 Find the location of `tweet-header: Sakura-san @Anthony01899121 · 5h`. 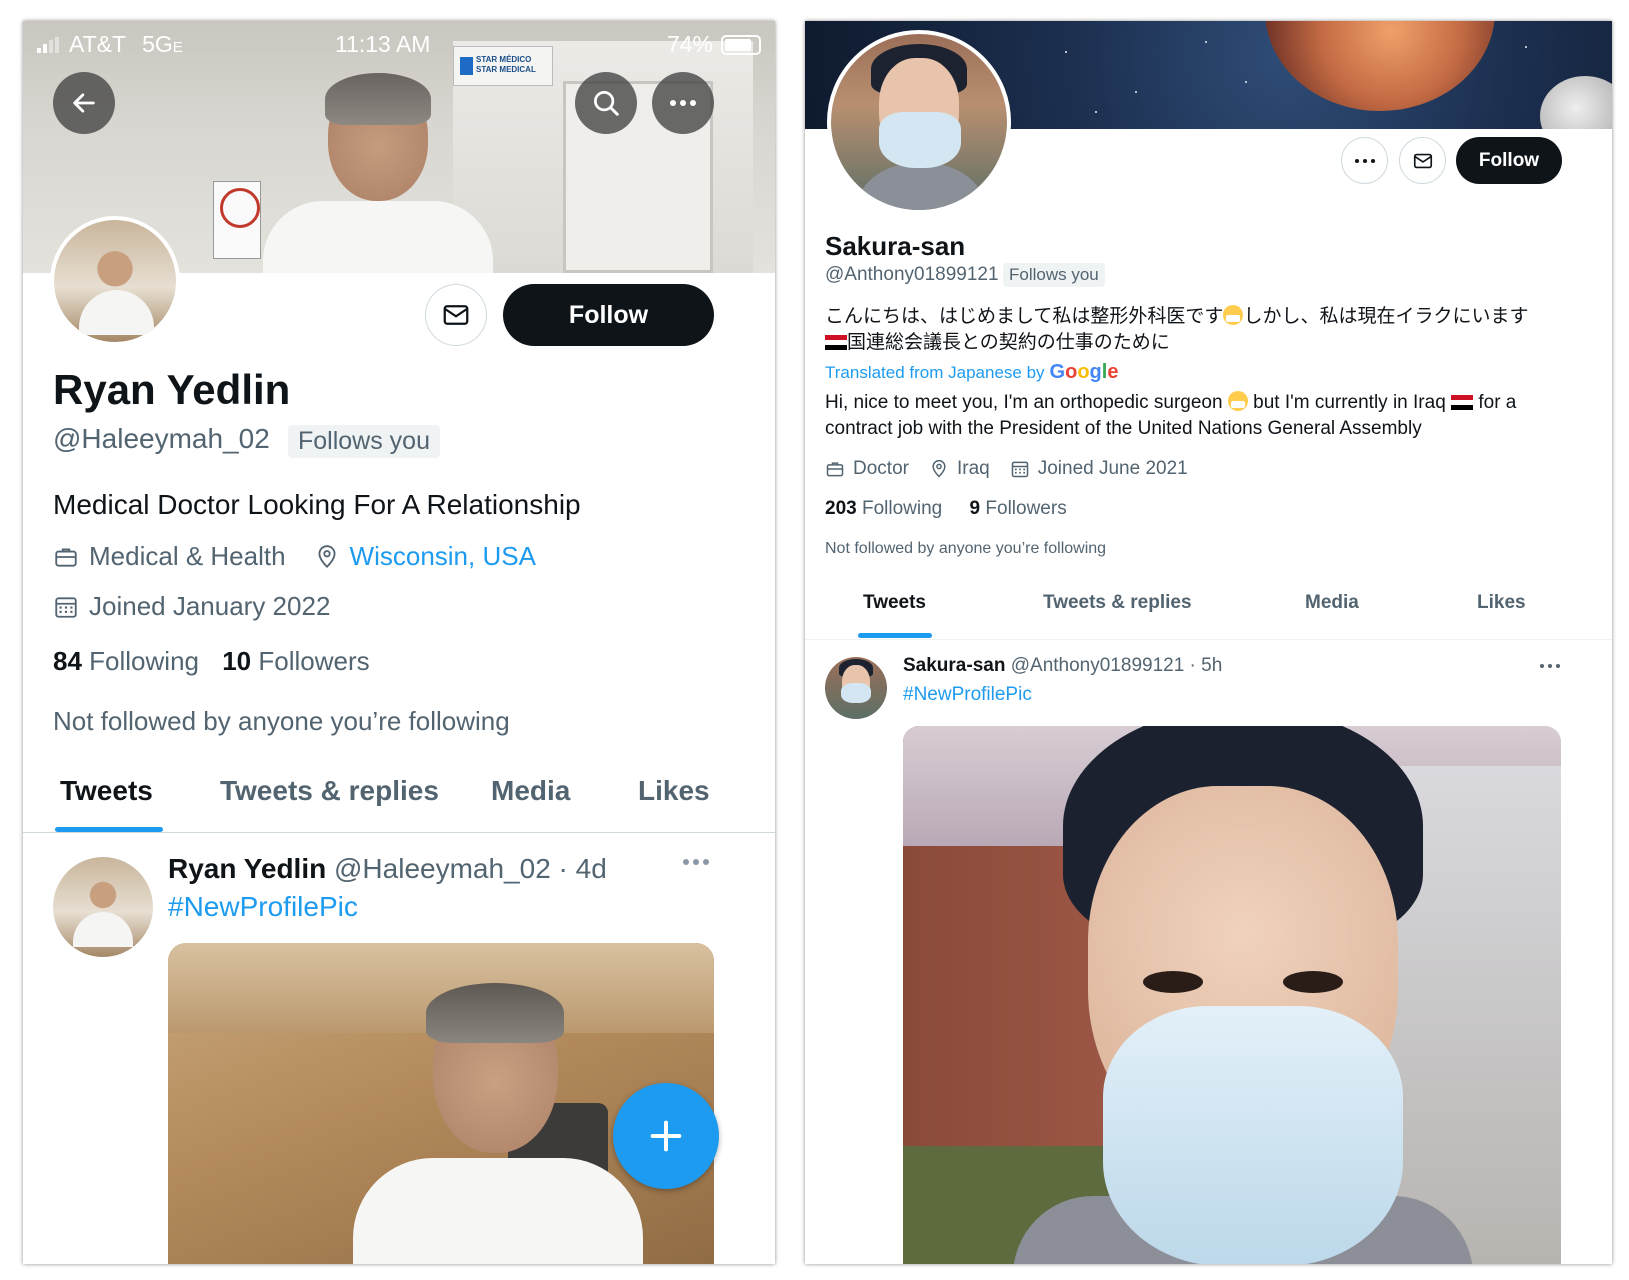

tweet-header: Sakura-san @Anthony01899121 · 5h is located at coordinates (1062, 666).